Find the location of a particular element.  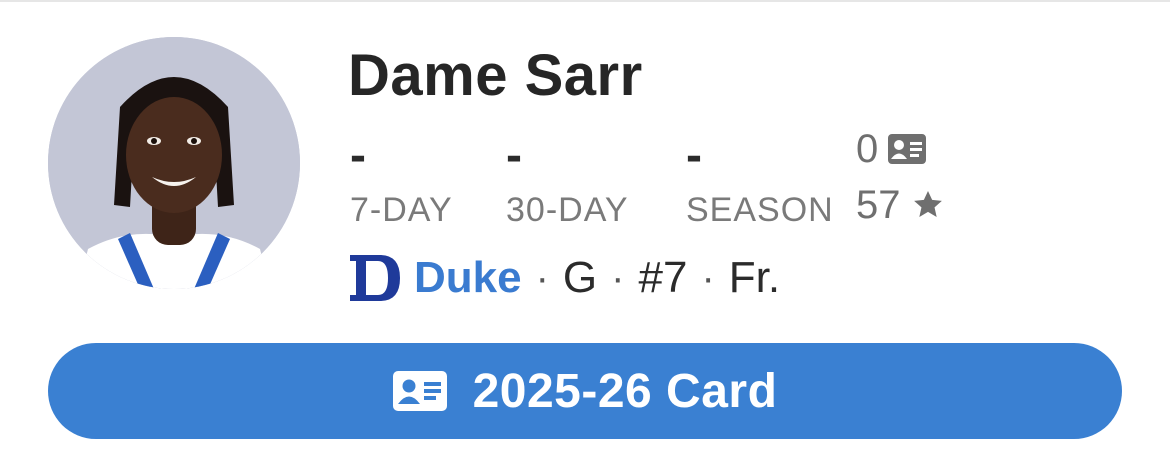

star-icon is located at coordinates (927, 204).